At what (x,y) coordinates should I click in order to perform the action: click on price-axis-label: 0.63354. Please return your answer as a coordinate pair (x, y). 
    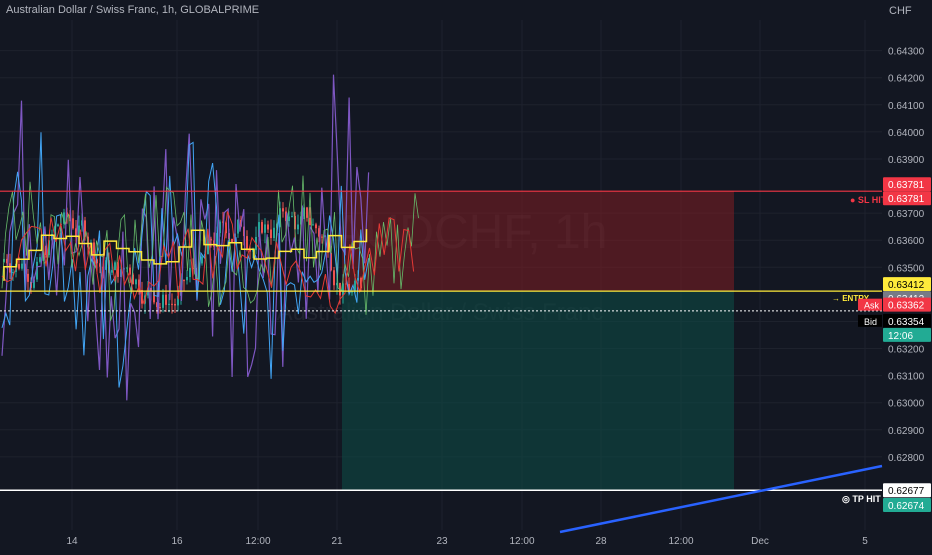
    Looking at the image, I should click on (906, 322).